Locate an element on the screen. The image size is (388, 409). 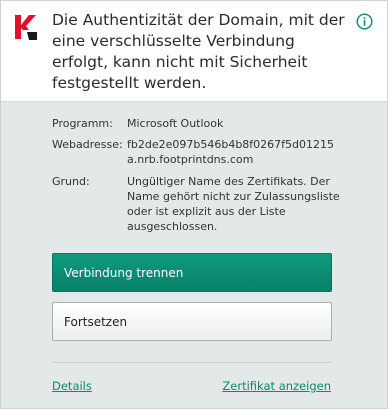
disconnect-button: Verbindung trennen is located at coordinates (192, 272).